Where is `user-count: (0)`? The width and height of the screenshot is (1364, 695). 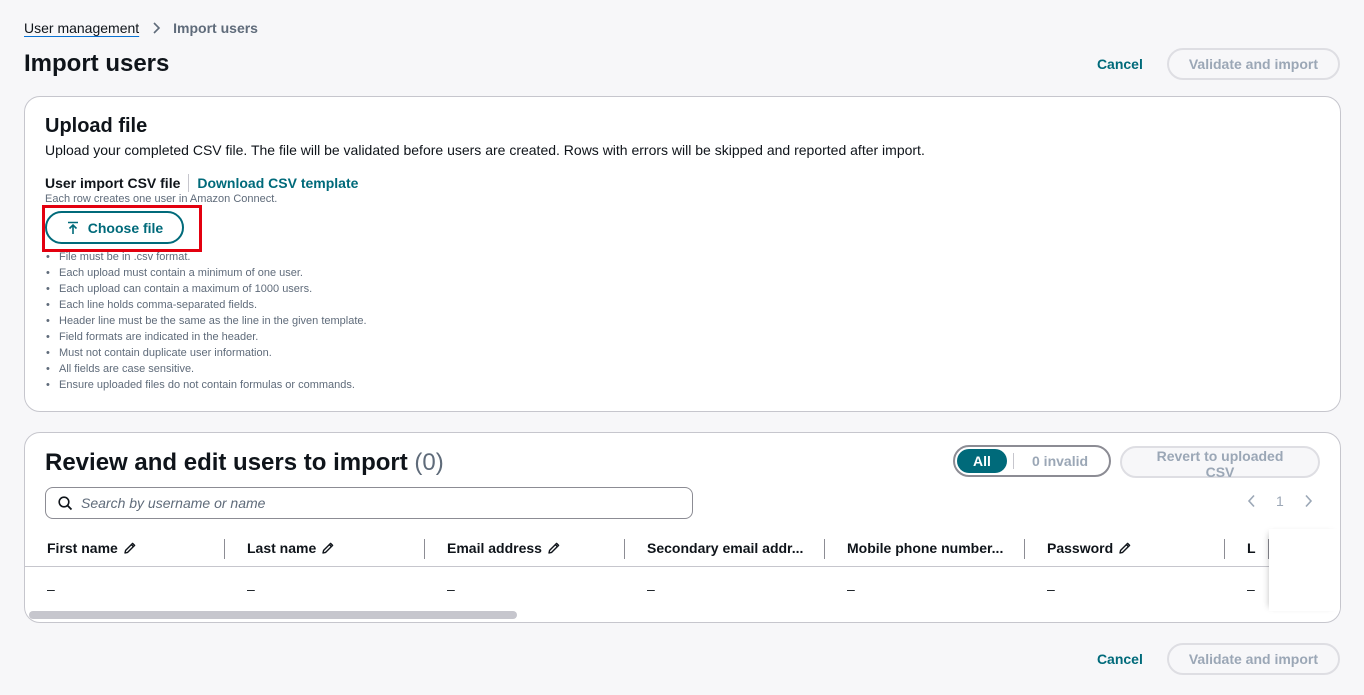 user-count: (0) is located at coordinates (429, 462).